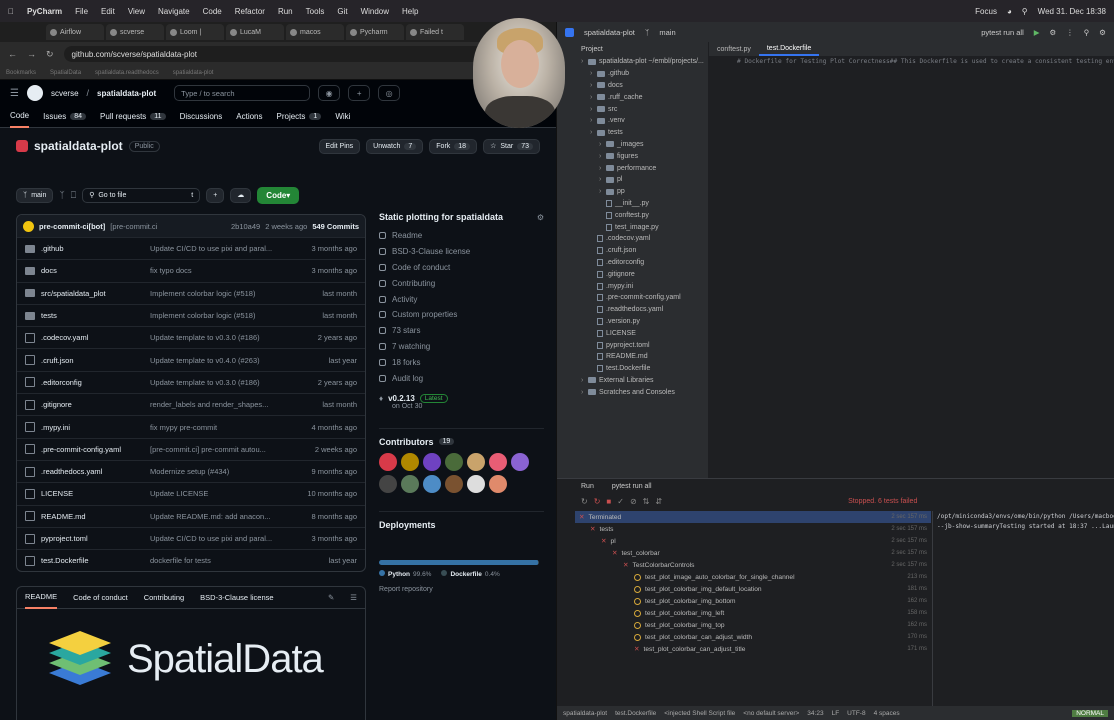 The height and width of the screenshot is (720, 1114). I want to click on tree-item: test_image.py, so click(632, 227).